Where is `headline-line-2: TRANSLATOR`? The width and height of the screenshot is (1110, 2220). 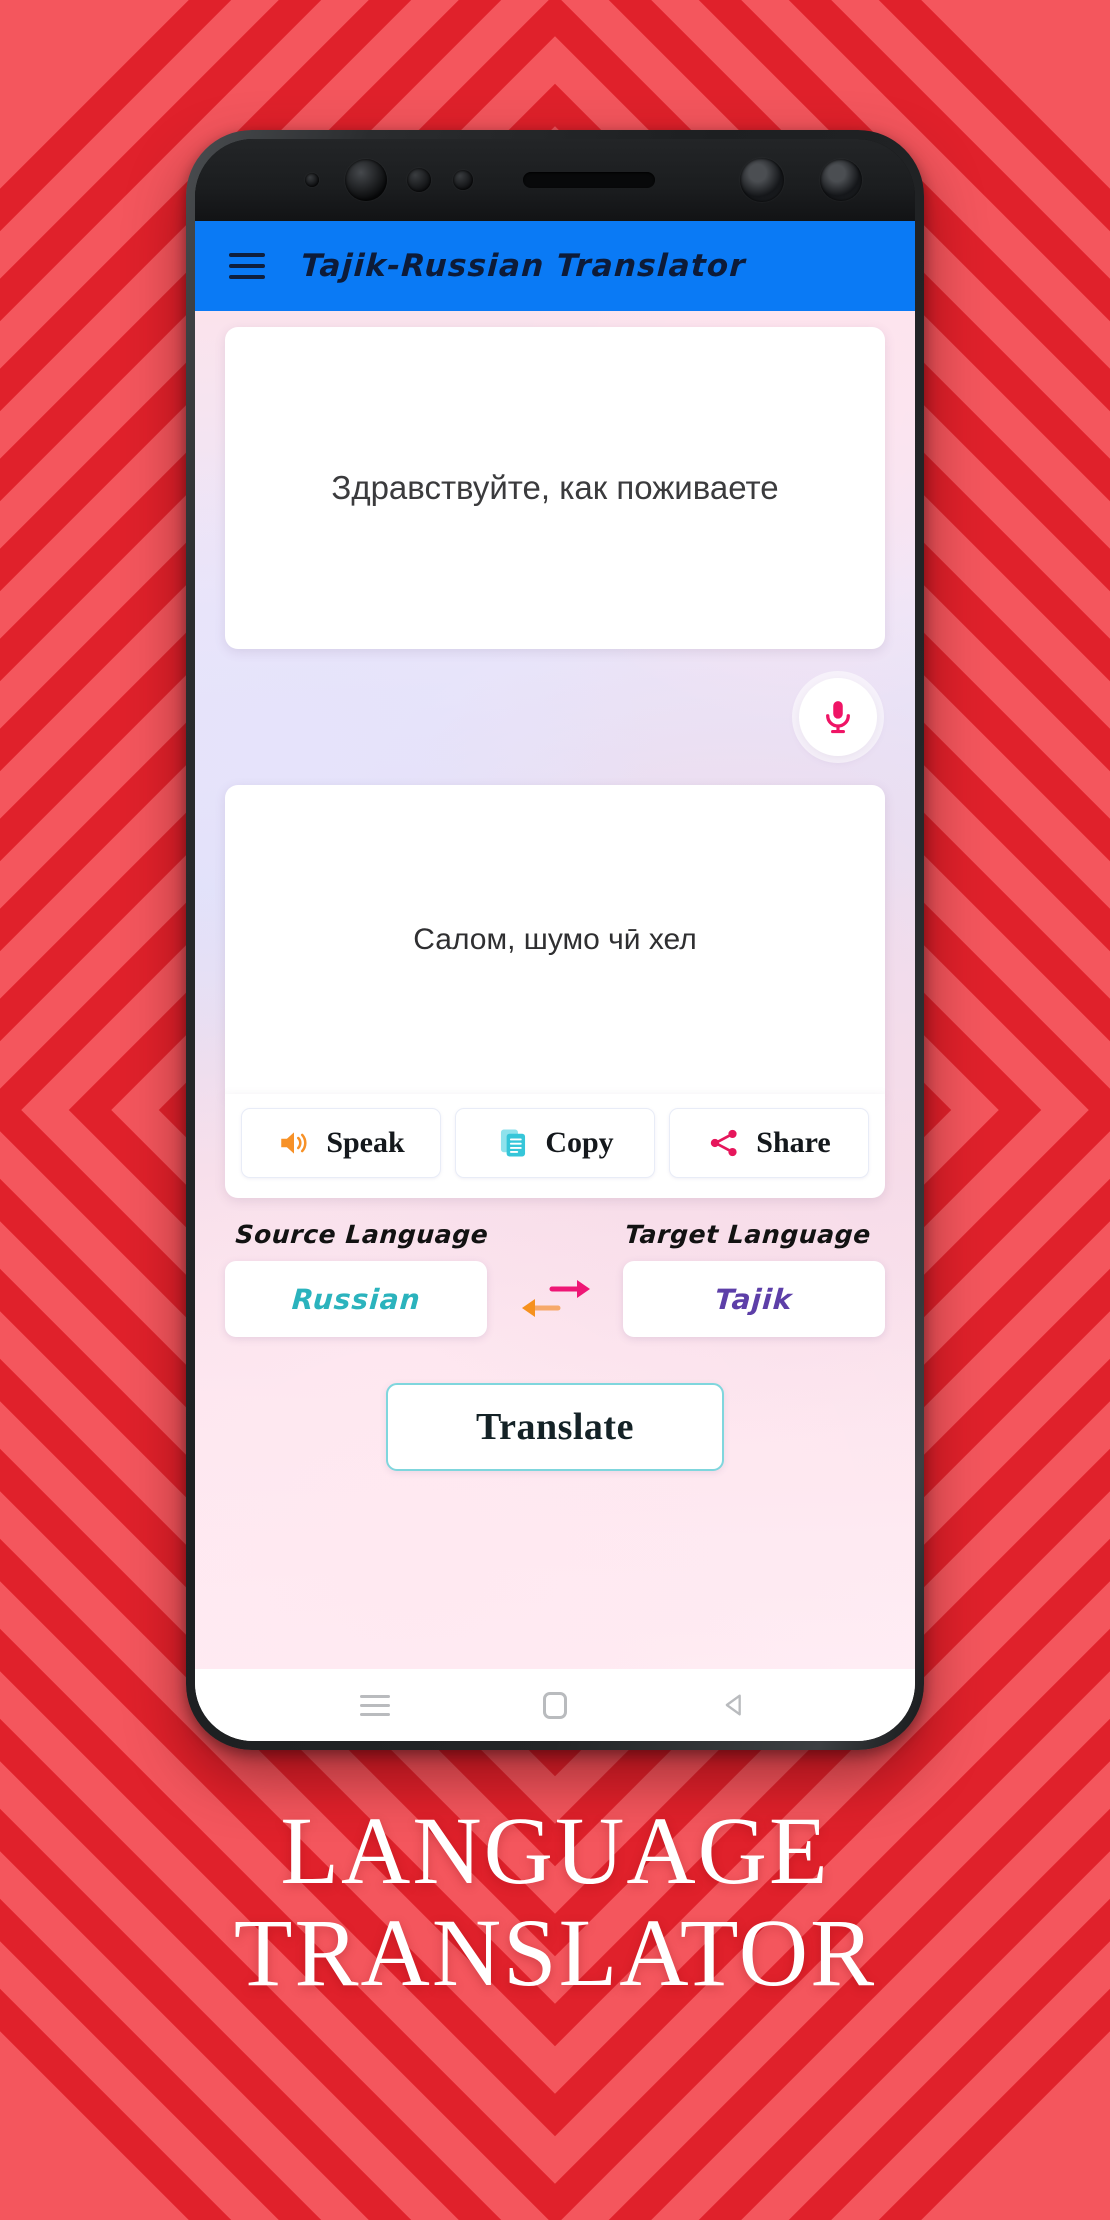
headline-line-2: TRANSLATOR is located at coordinates (555, 1952).